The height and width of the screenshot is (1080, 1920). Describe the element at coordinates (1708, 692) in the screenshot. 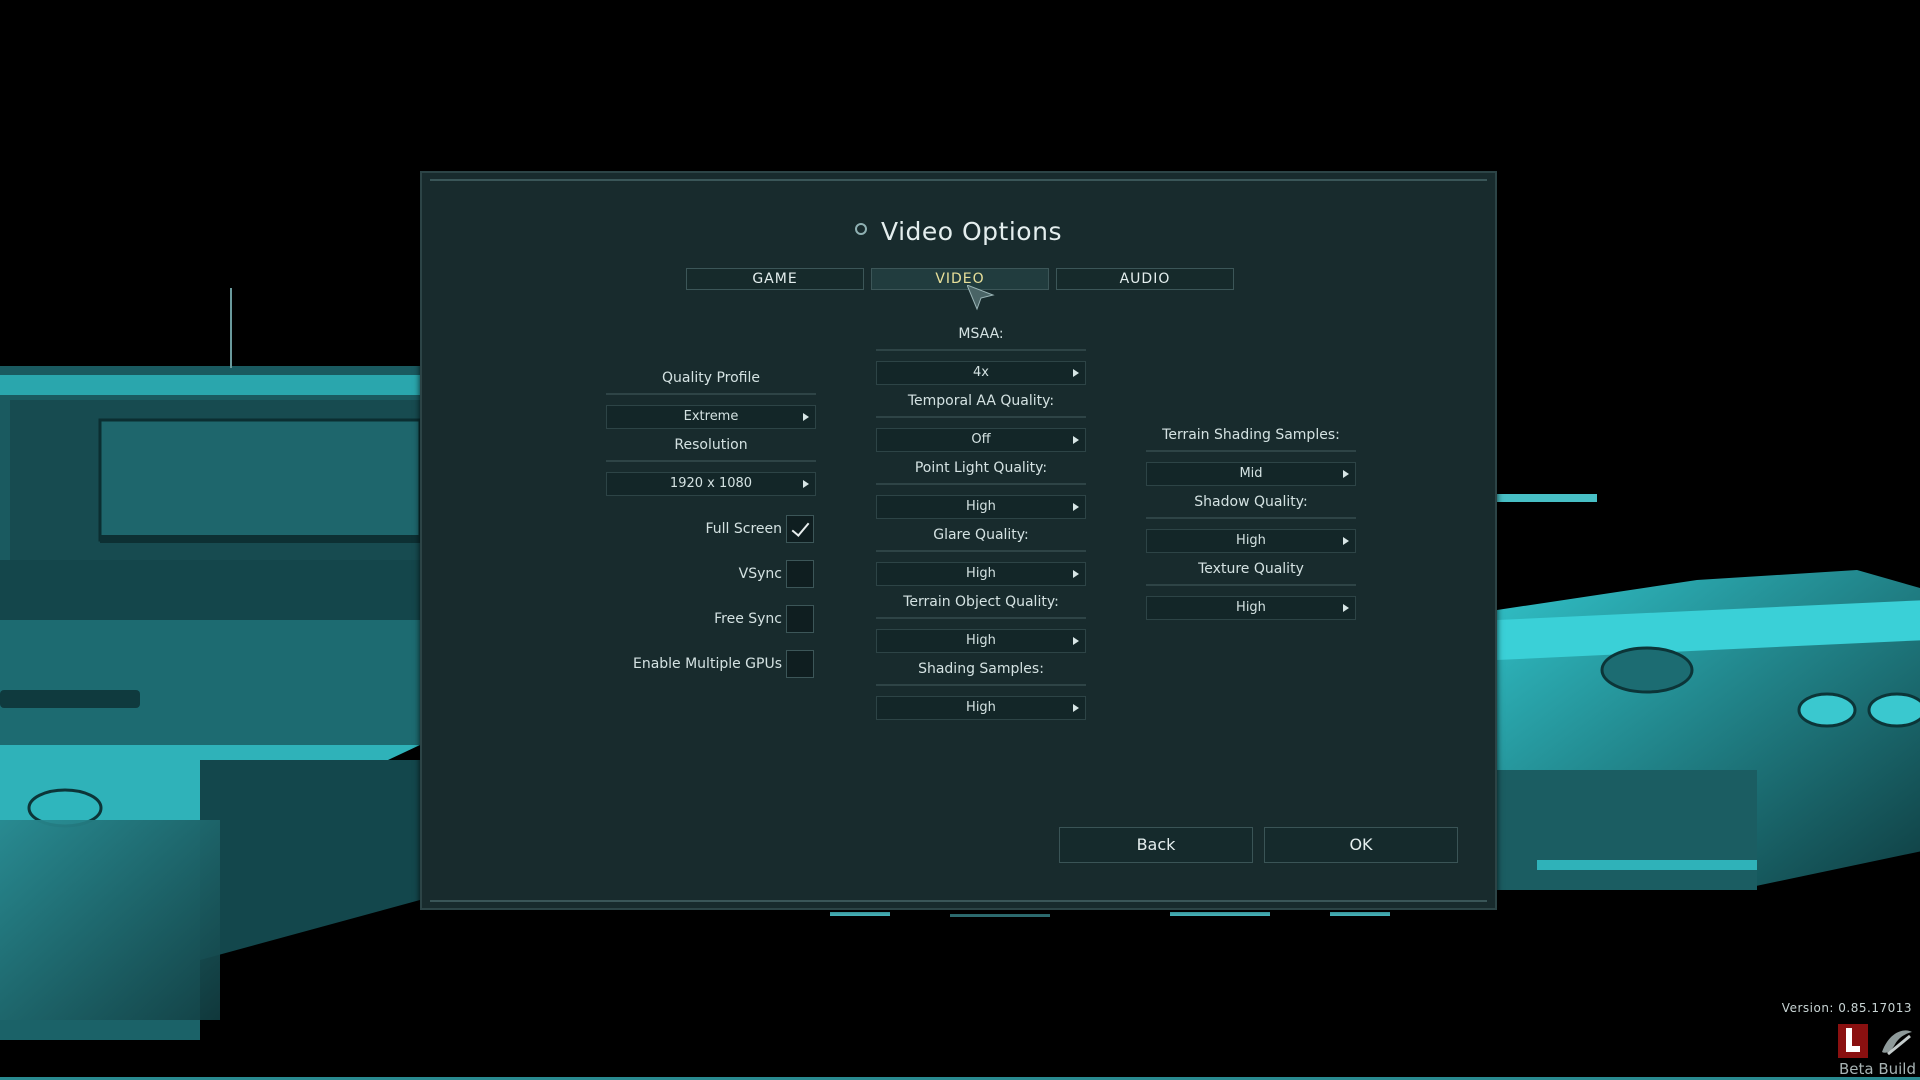

I see `background-machinery-right` at that location.